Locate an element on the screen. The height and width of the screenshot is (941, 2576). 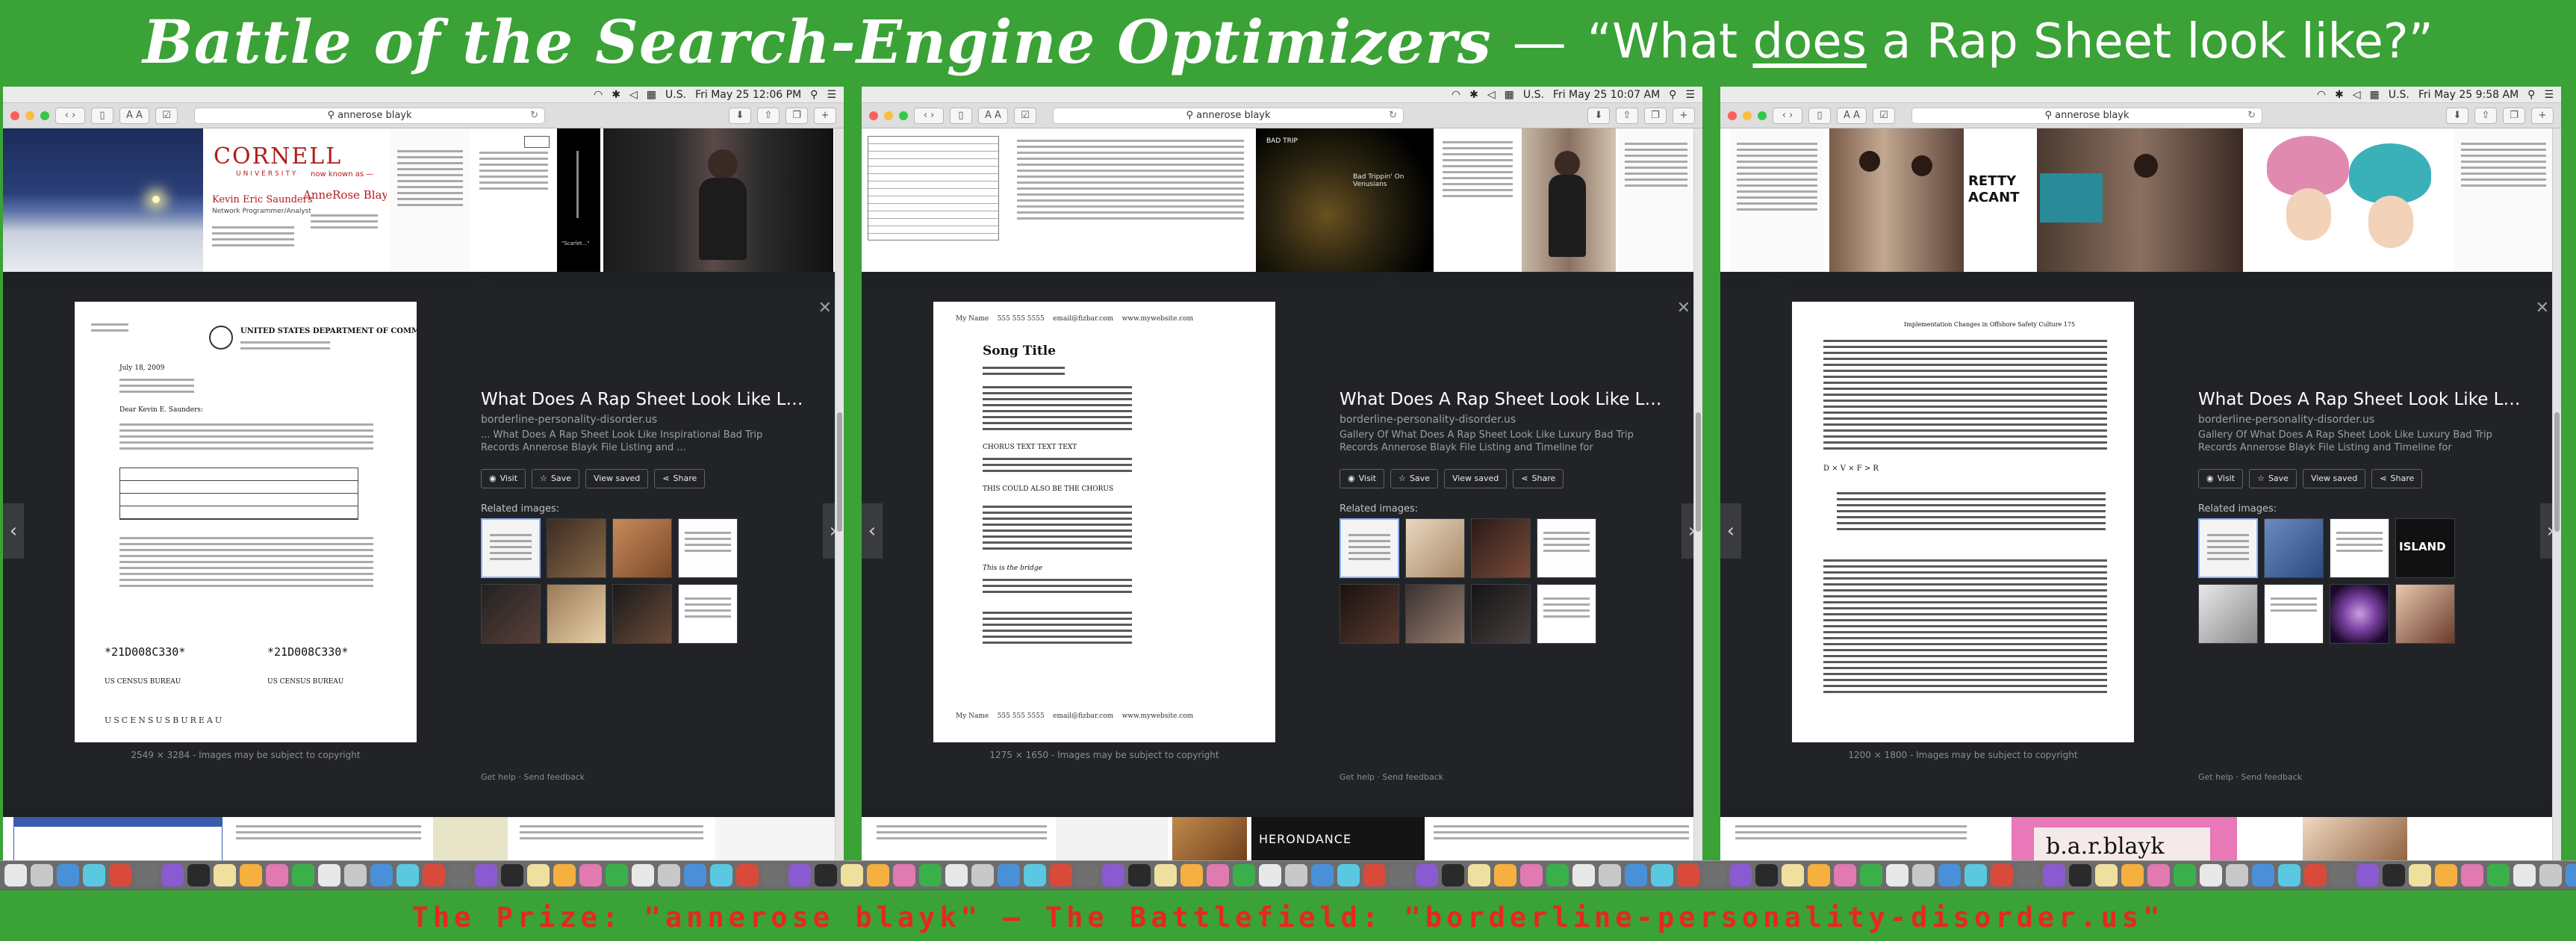
list-icon: ☰ is located at coordinates (1690, 95).